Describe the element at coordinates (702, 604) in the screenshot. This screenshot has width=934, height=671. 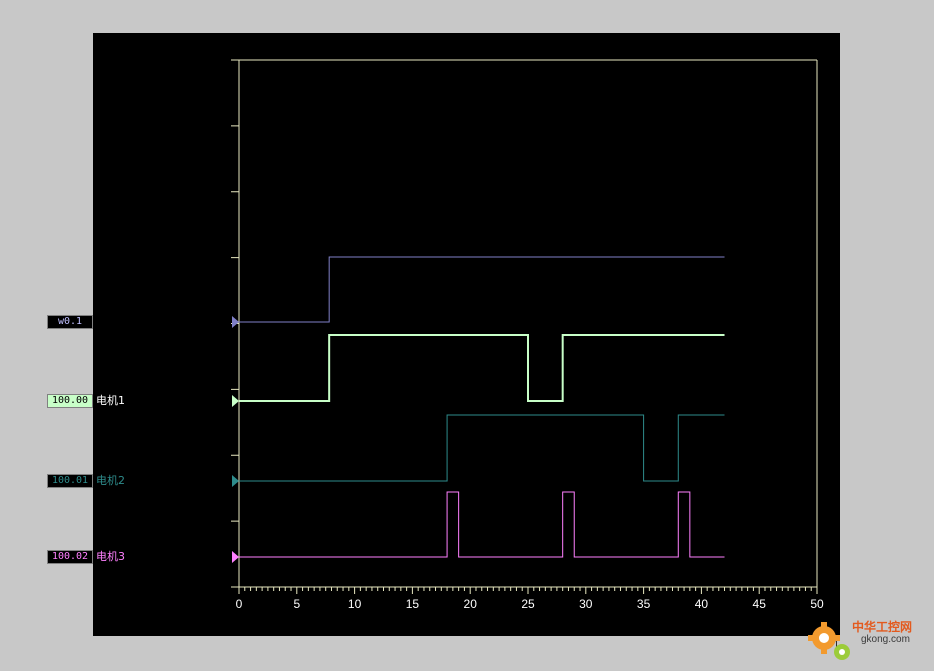
I see `x-tick-label: 40` at that location.